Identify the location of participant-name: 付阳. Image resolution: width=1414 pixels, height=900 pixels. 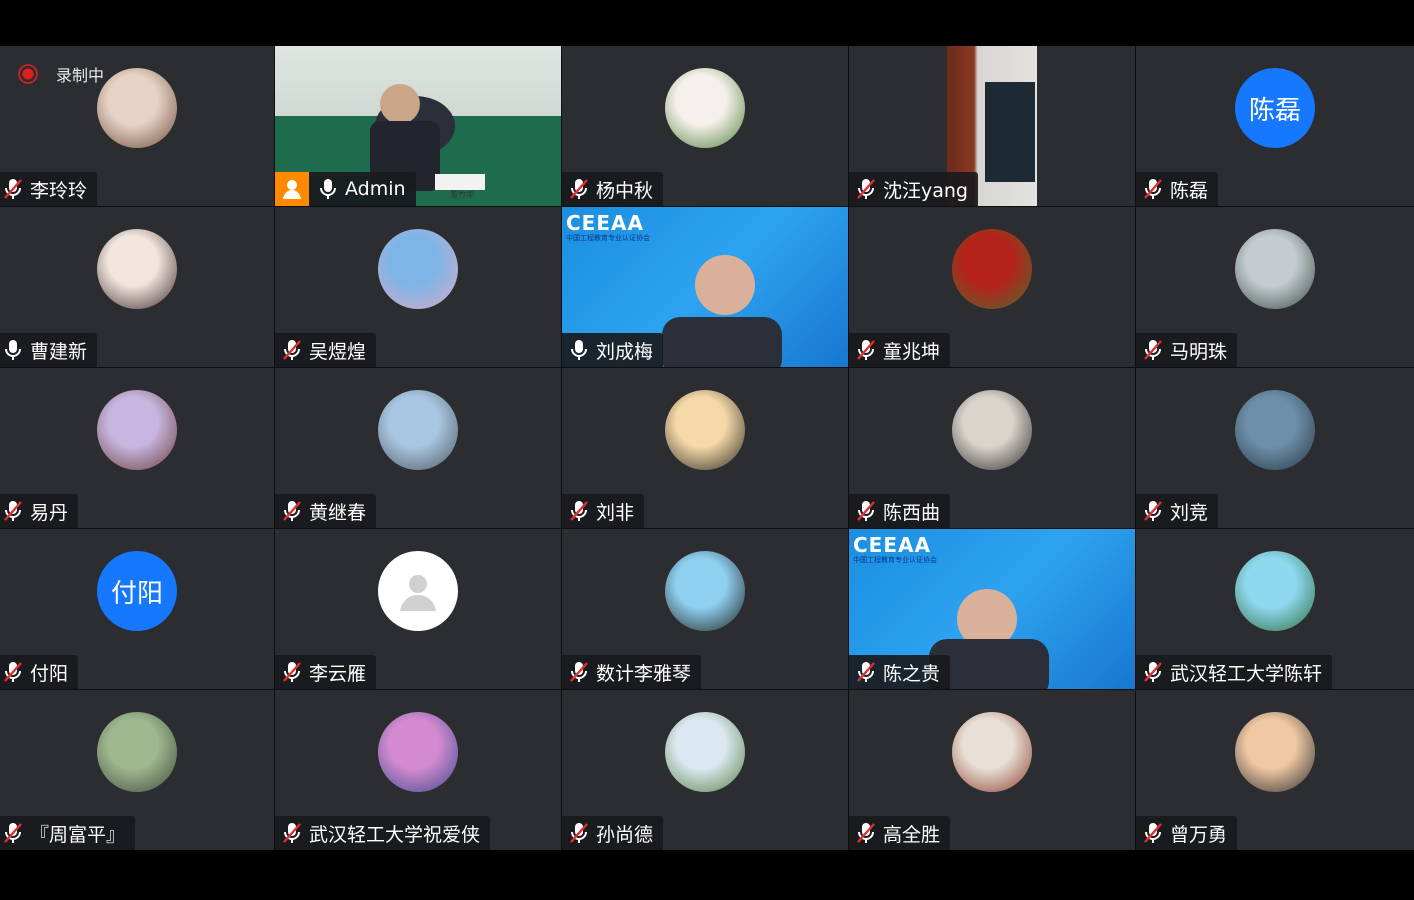
(49, 673).